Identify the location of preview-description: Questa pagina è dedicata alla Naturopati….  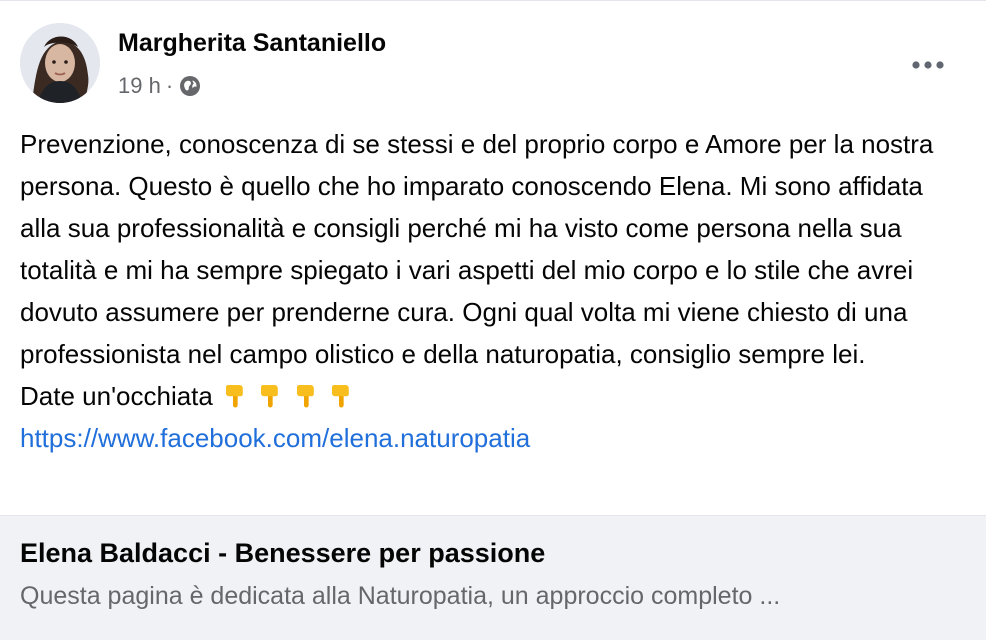
(400, 596).